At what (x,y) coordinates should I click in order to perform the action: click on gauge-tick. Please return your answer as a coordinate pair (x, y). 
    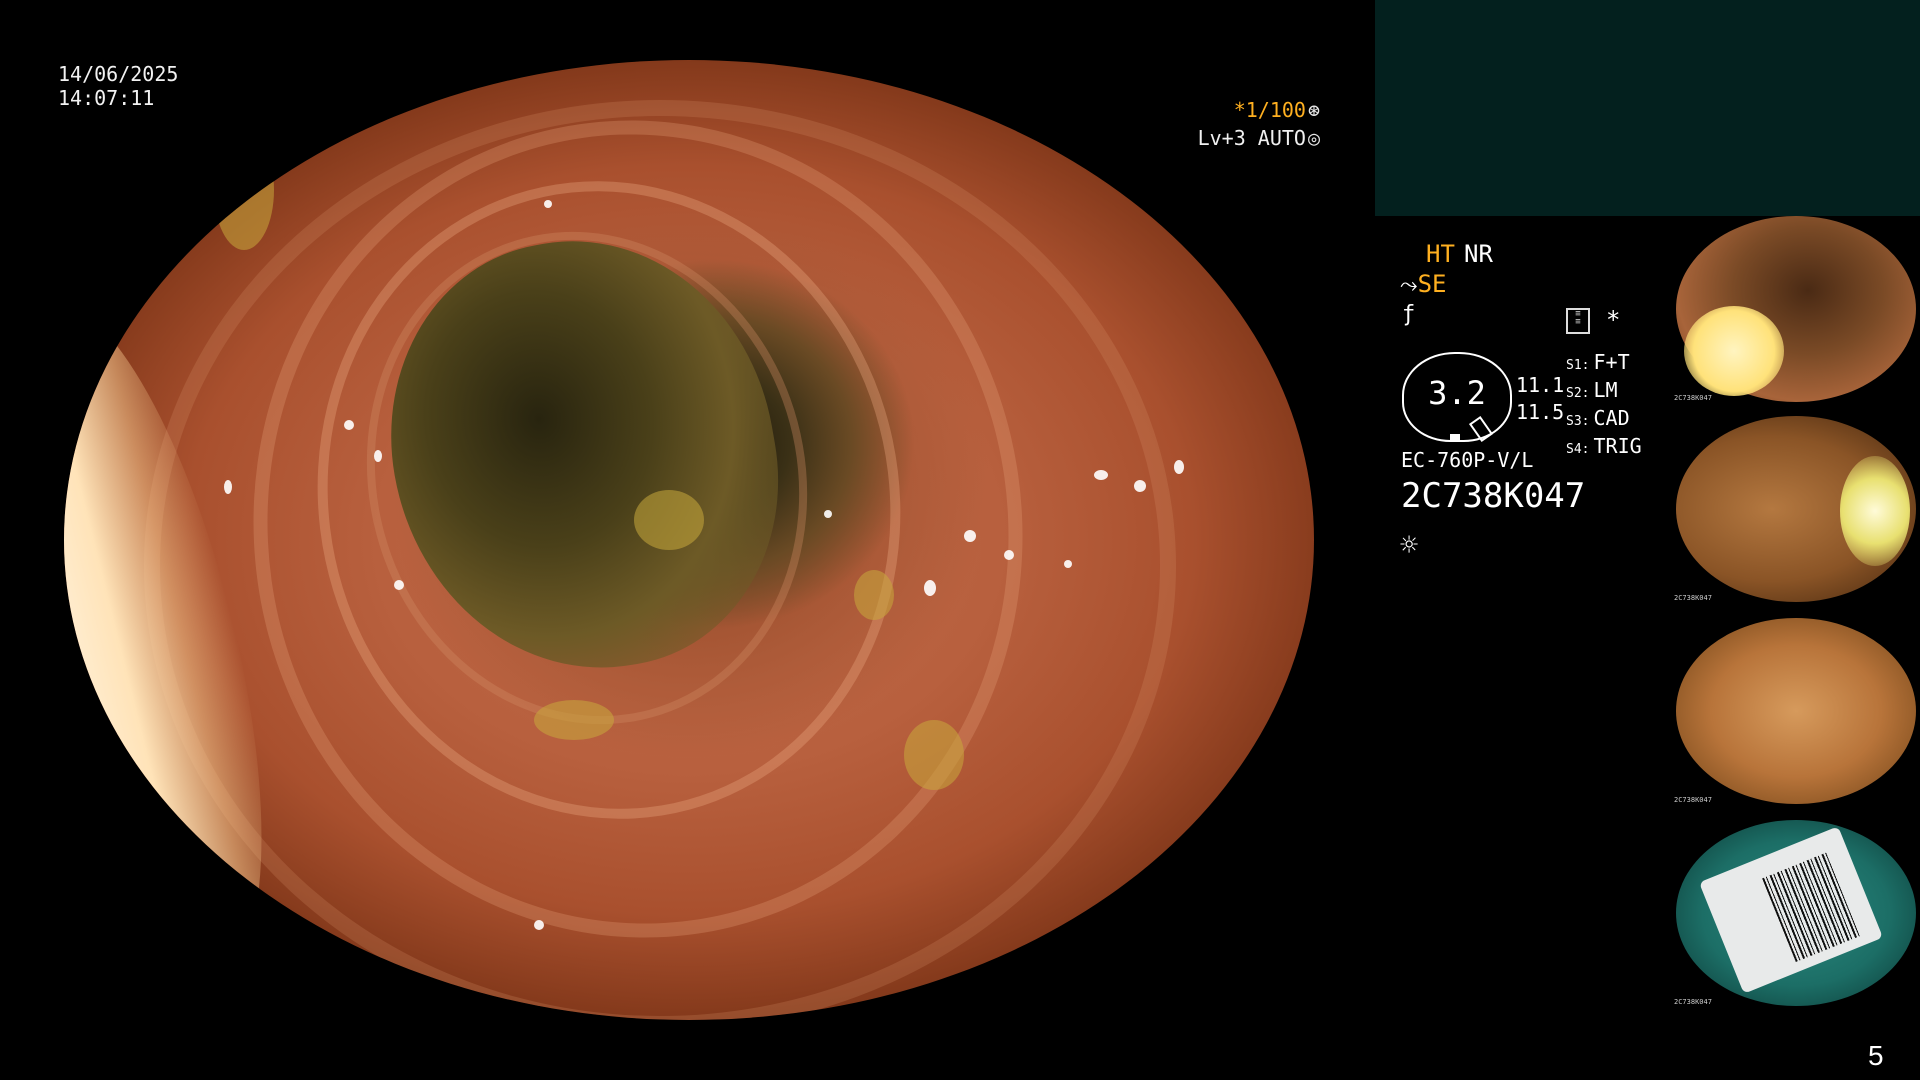
    Looking at the image, I should click on (1455, 437).